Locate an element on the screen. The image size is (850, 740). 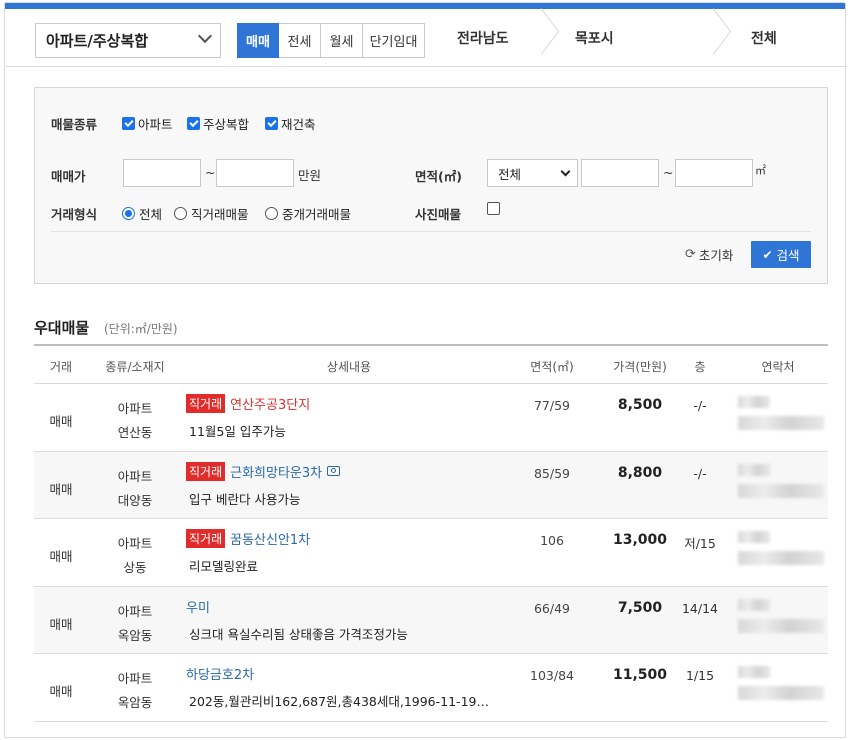
col-floor: 층 is located at coordinates (700, 367).